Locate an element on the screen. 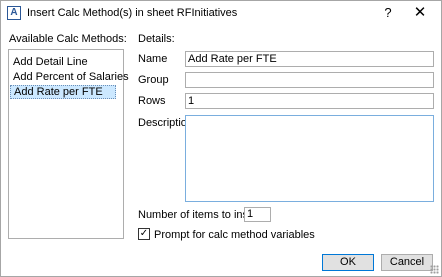 This screenshot has width=442, height=277. prompt-variables-label: Prompt for calc method variables is located at coordinates (234, 235).